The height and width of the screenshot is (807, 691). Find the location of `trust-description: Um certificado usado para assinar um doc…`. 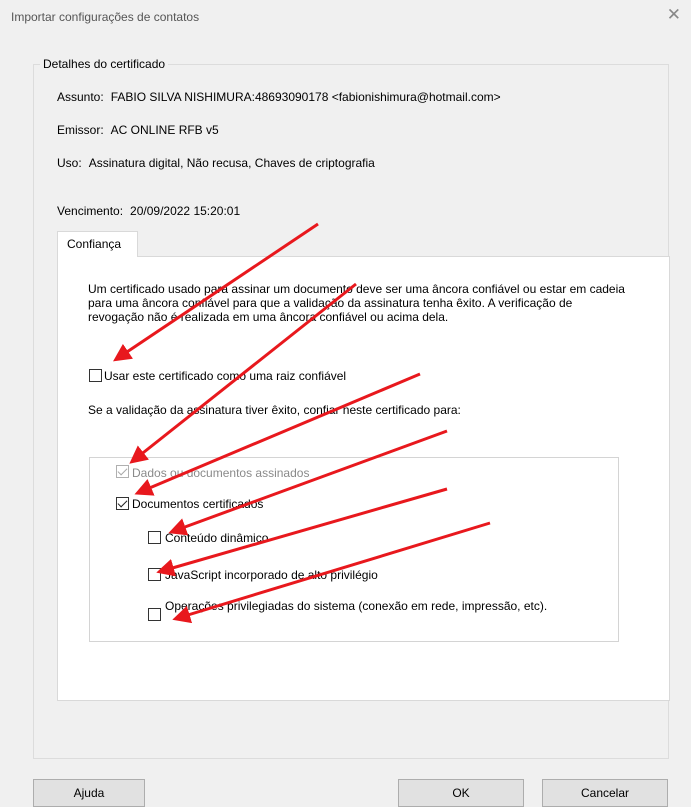

trust-description: Um certificado usado para assinar um doc… is located at coordinates (356, 303).